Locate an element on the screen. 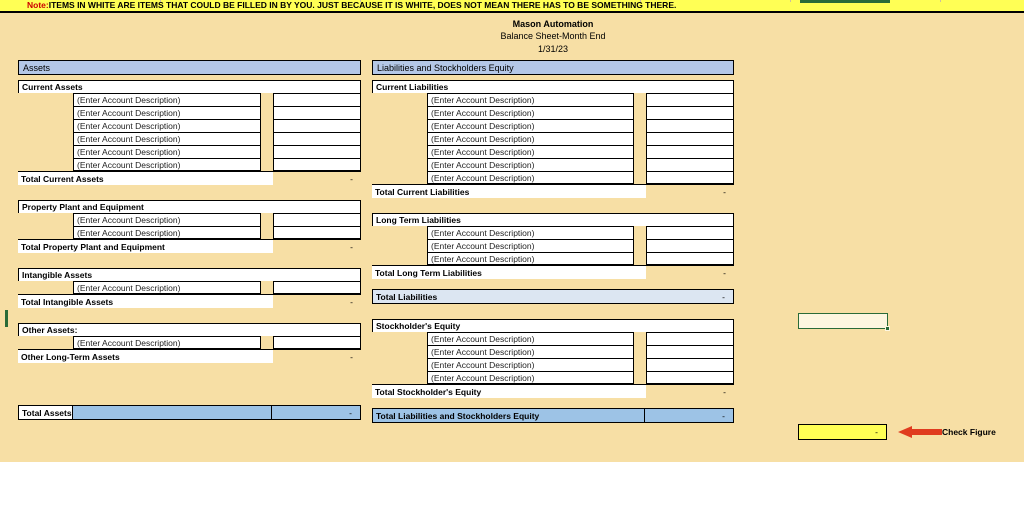  group-heading-label: Stockholder's Equity is located at coordinates (553, 325).